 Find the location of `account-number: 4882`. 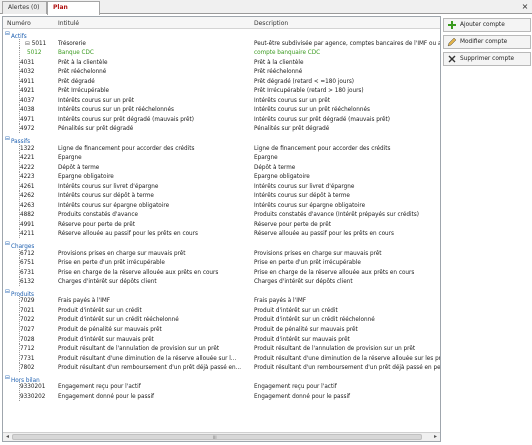

account-number: 4882 is located at coordinates (40, 215).